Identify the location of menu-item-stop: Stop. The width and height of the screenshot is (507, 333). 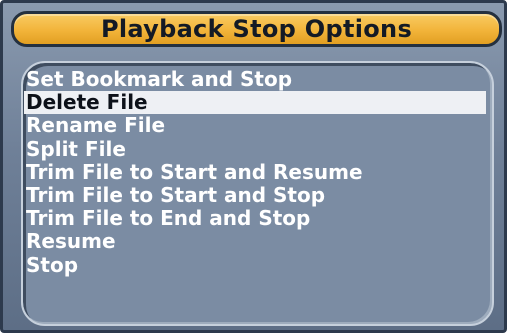
(255, 265).